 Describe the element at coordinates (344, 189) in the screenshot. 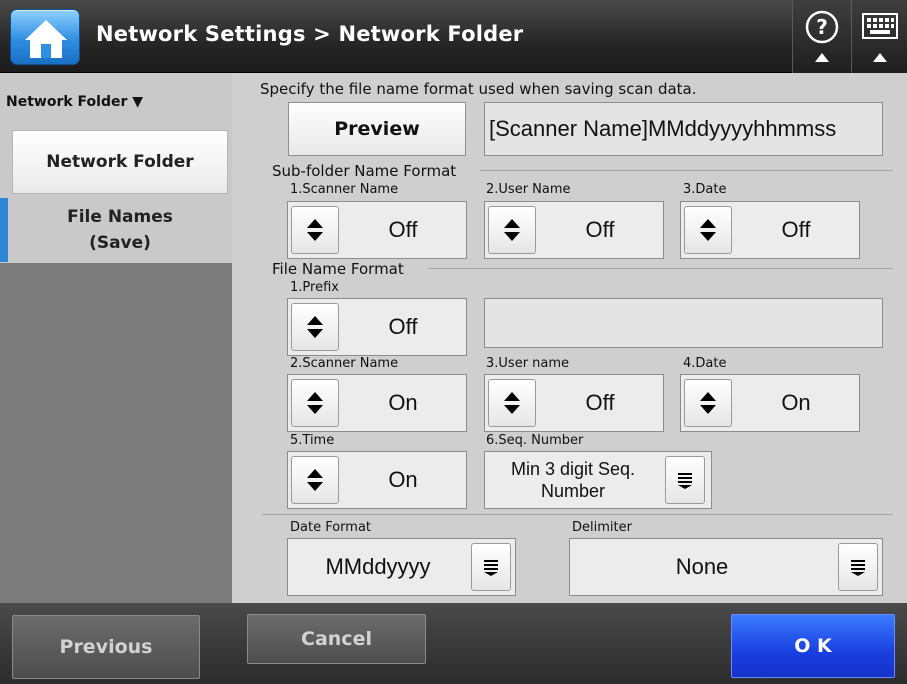

I see `subfolder-scanner-name-label: 1.Scanner Name` at that location.